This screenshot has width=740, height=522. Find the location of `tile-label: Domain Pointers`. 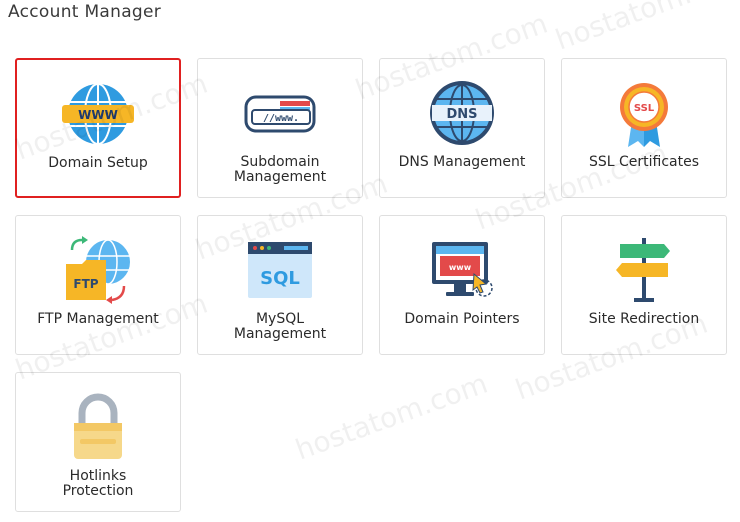

tile-label: Domain Pointers is located at coordinates (462, 319).